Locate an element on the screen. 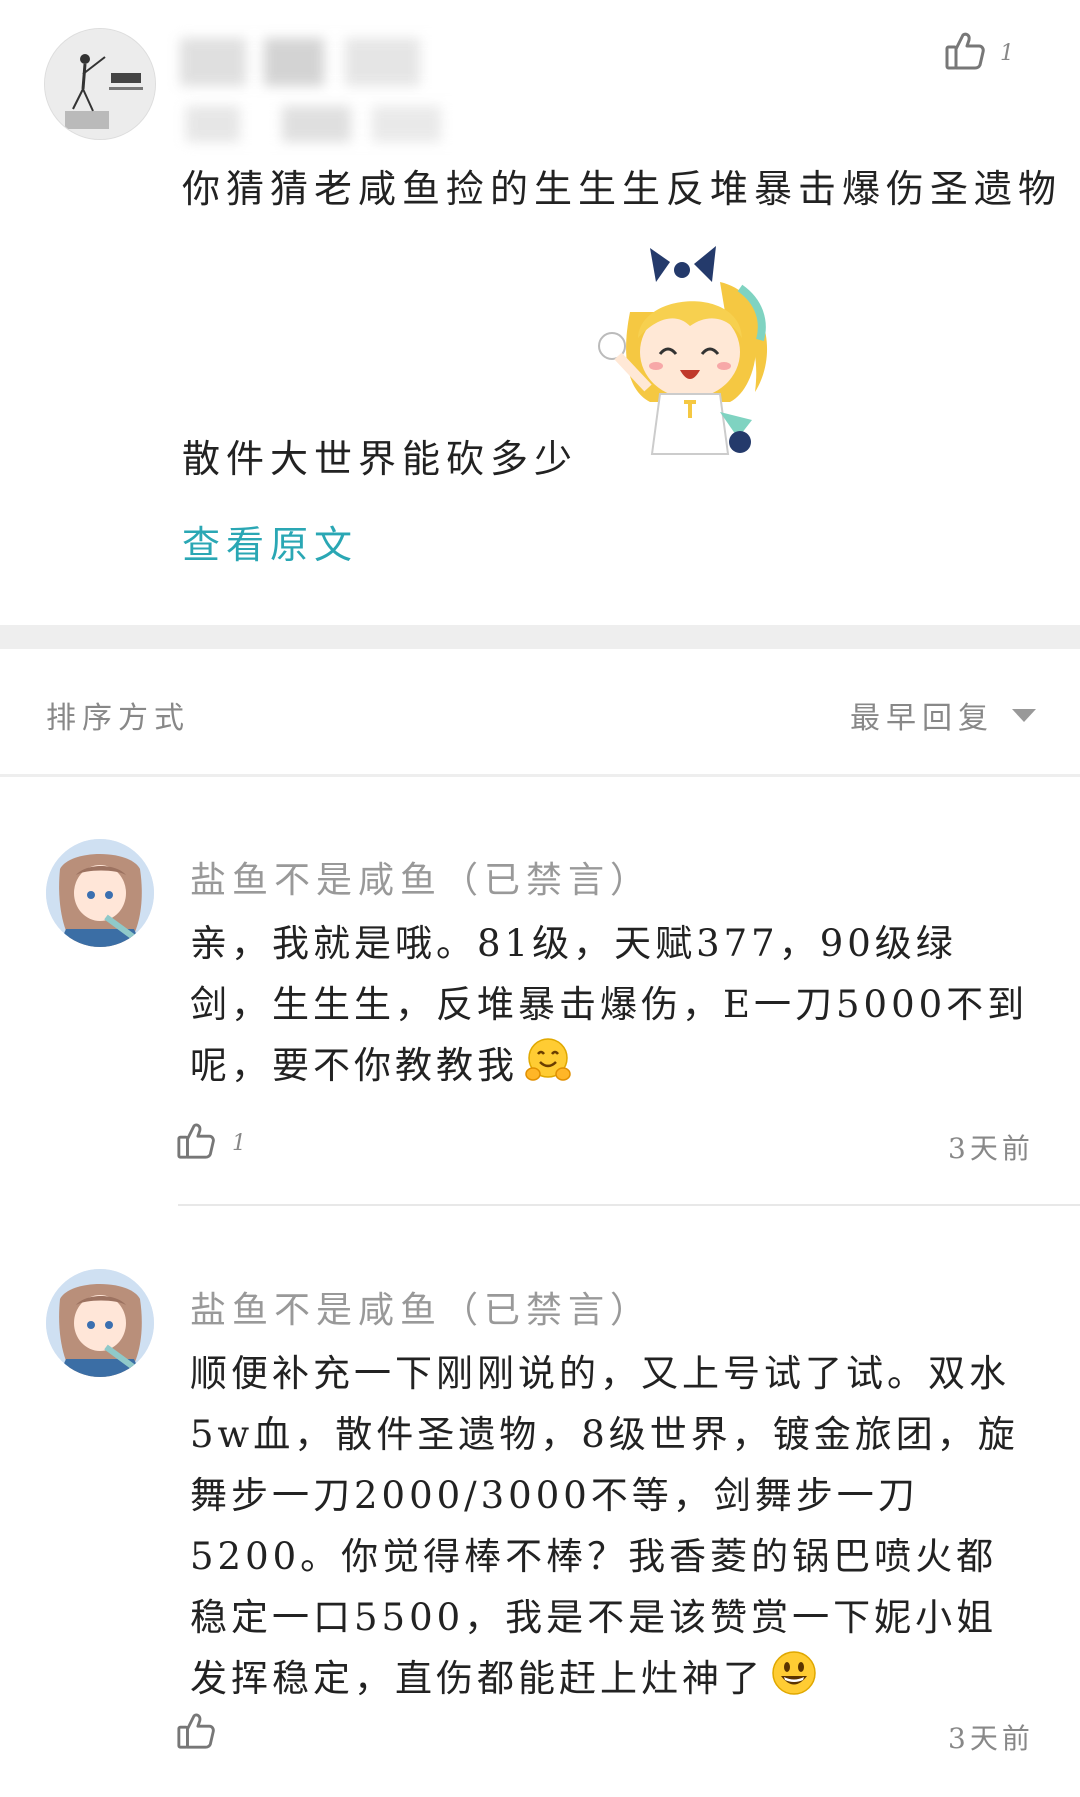 Image resolution: width=1080 pixels, height=1797 pixels. comment-like-button is located at coordinates (204, 1733).